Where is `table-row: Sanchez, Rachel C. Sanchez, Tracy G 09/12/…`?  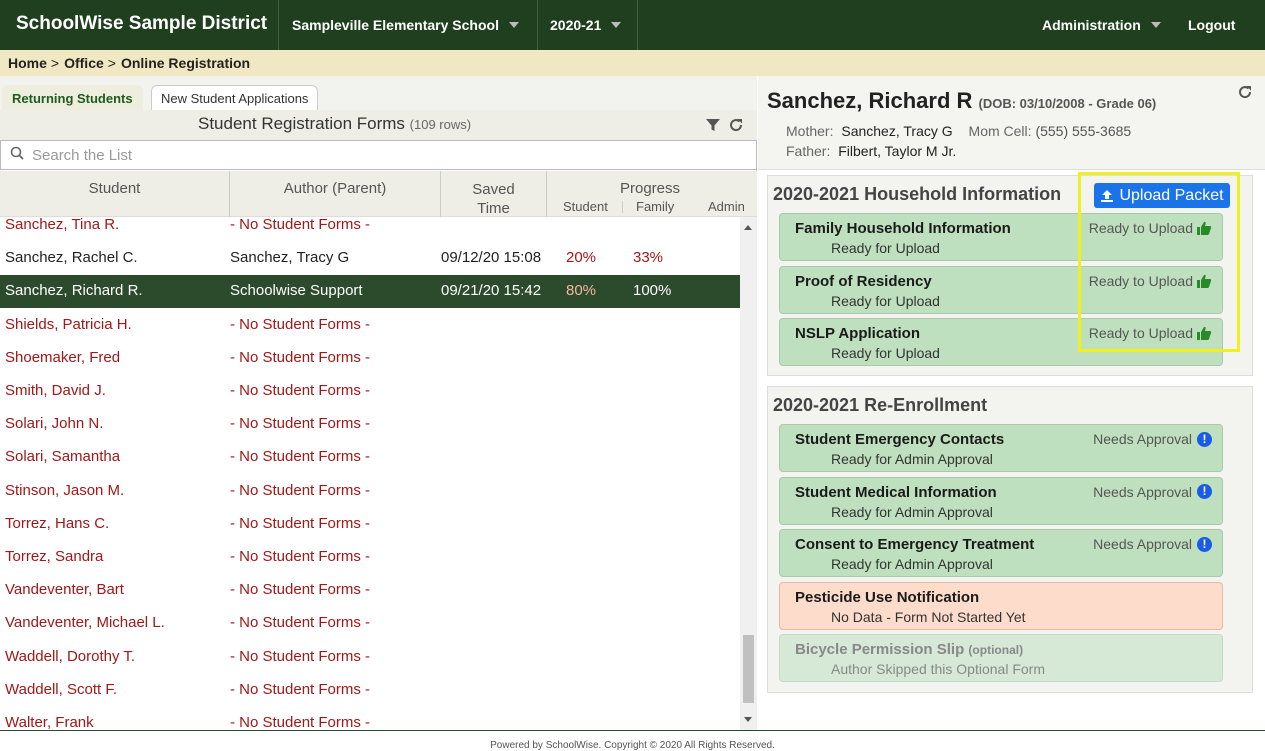 table-row: Sanchez, Rachel C. Sanchez, Tracy G 09/12/… is located at coordinates (370, 258).